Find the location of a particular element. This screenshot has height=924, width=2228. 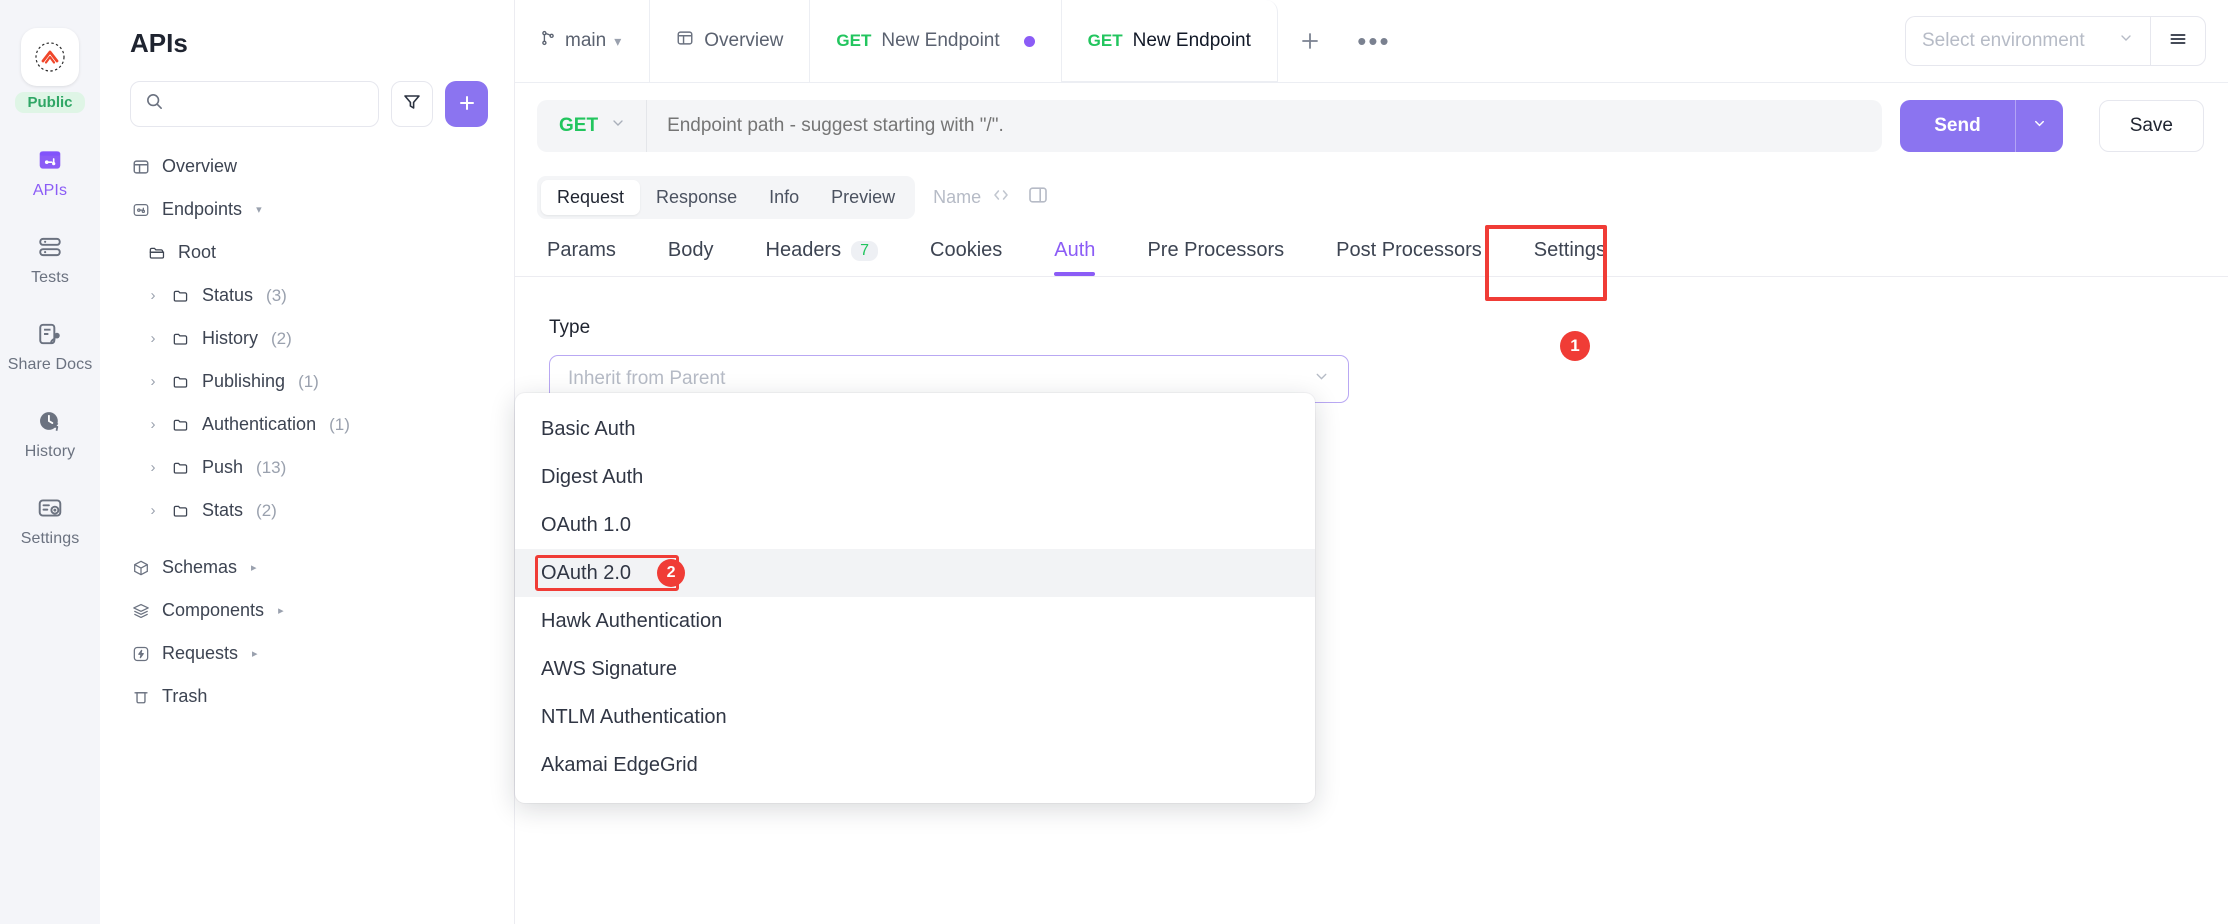

tree-item-stats: › Stats (2) is located at coordinates (307, 510).